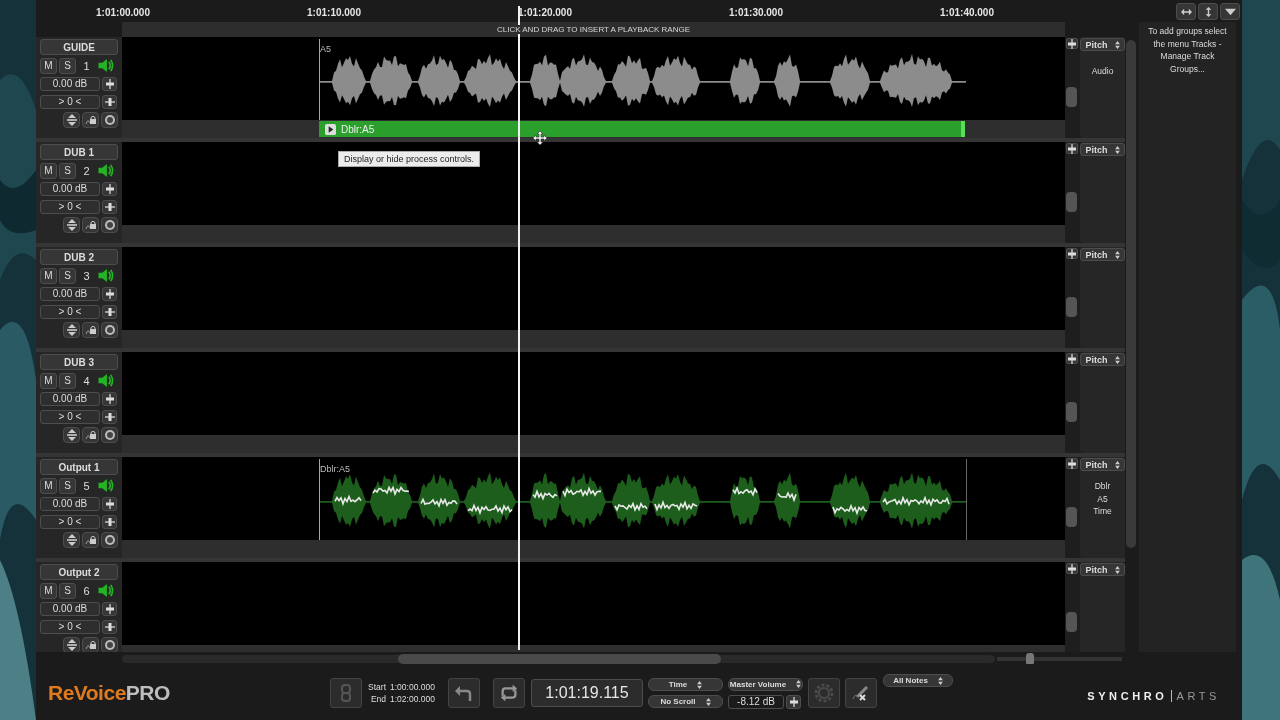  I want to click on track-name-button: DUB 2, so click(79, 257).